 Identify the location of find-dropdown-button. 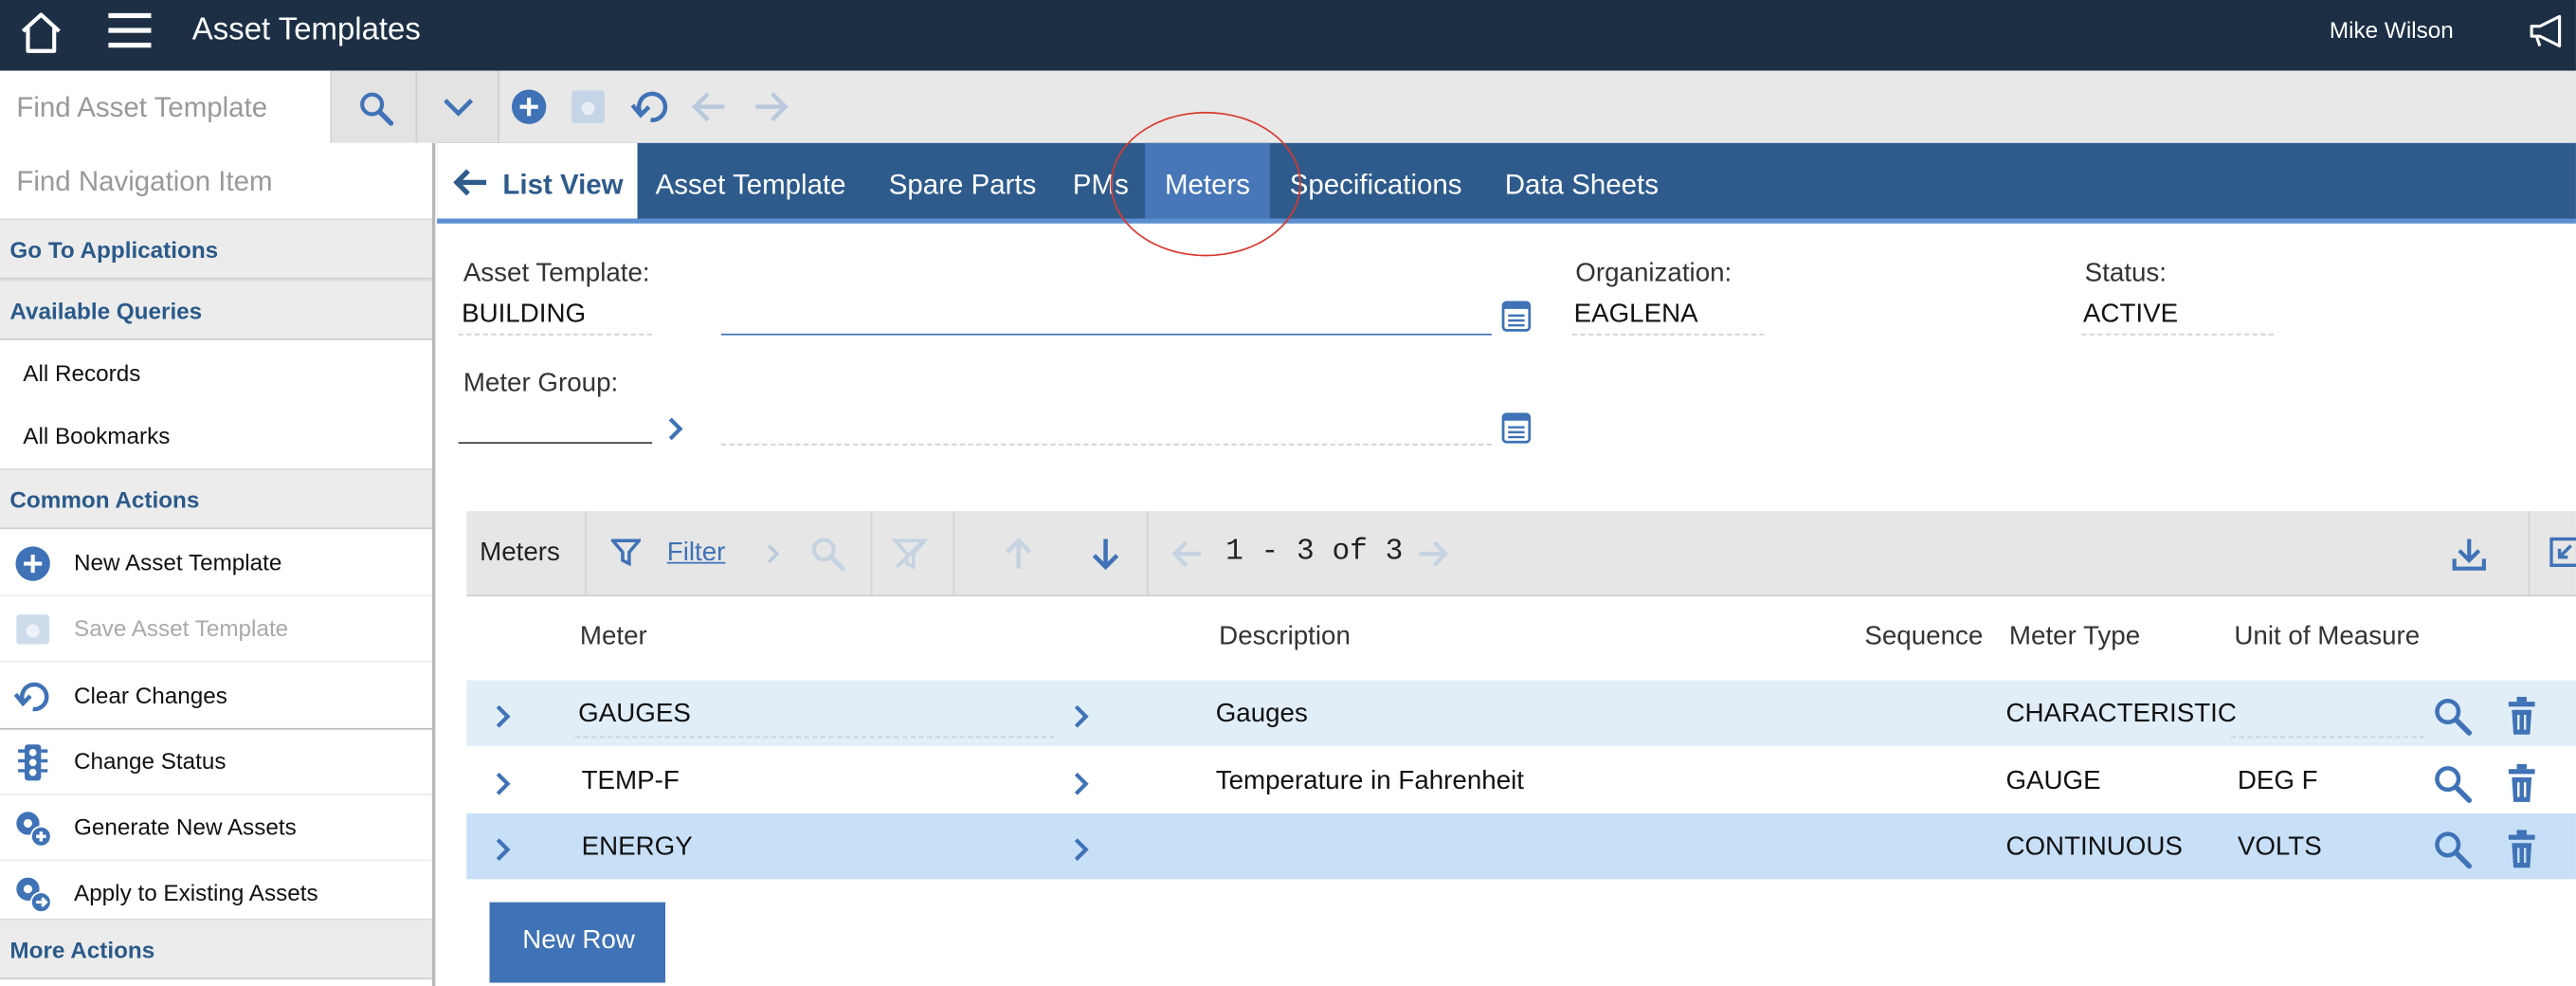
(458, 106).